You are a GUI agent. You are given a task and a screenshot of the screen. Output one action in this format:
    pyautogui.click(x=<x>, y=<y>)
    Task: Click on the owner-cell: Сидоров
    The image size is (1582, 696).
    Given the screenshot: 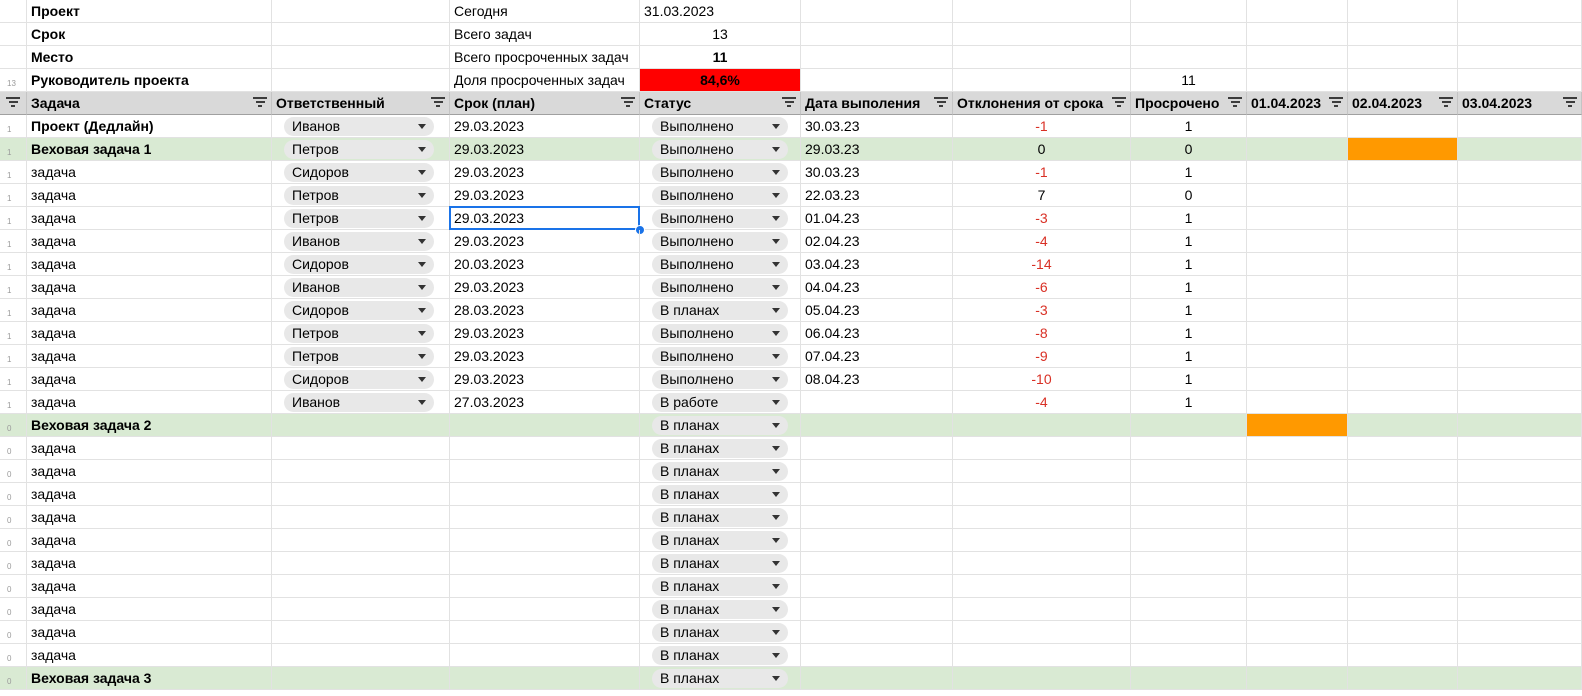 What is the action you would take?
    pyautogui.click(x=361, y=310)
    